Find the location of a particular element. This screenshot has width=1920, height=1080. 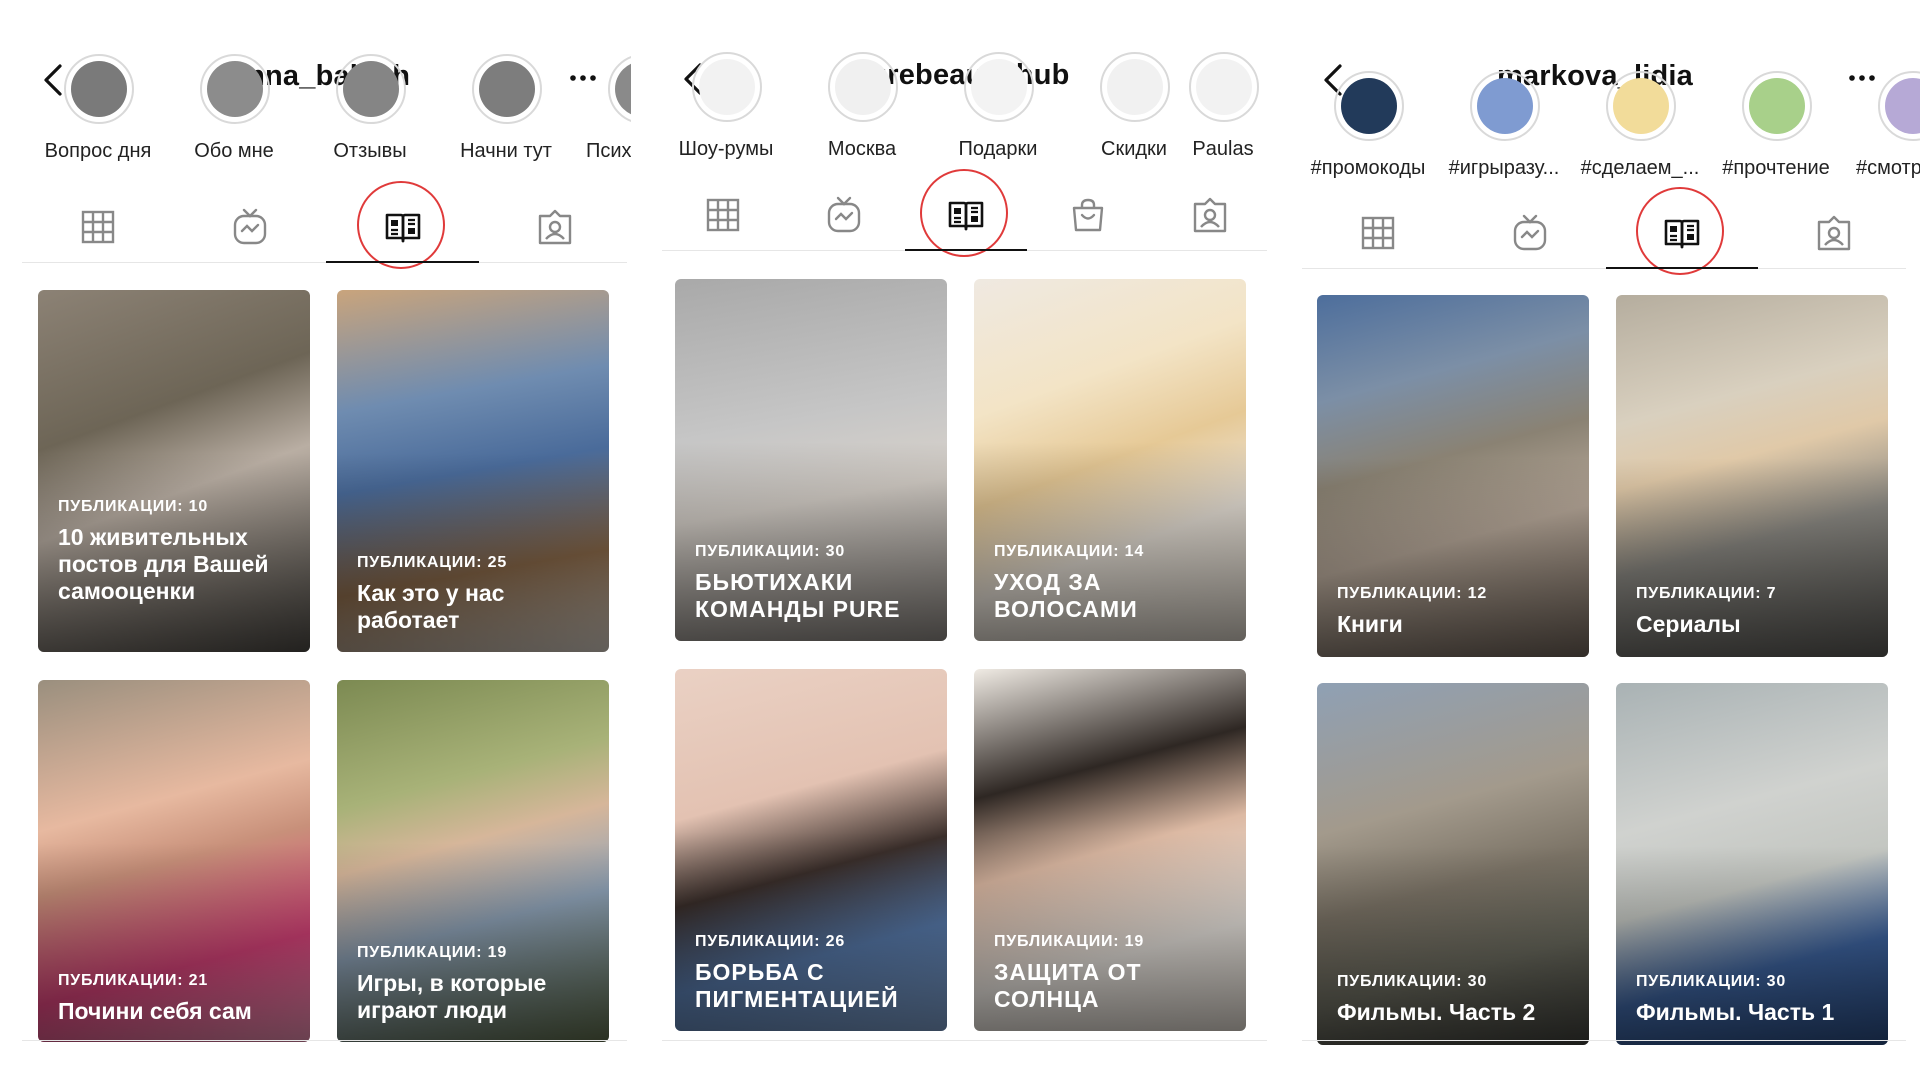

highlight-item: Отзывы is located at coordinates (370, 121).